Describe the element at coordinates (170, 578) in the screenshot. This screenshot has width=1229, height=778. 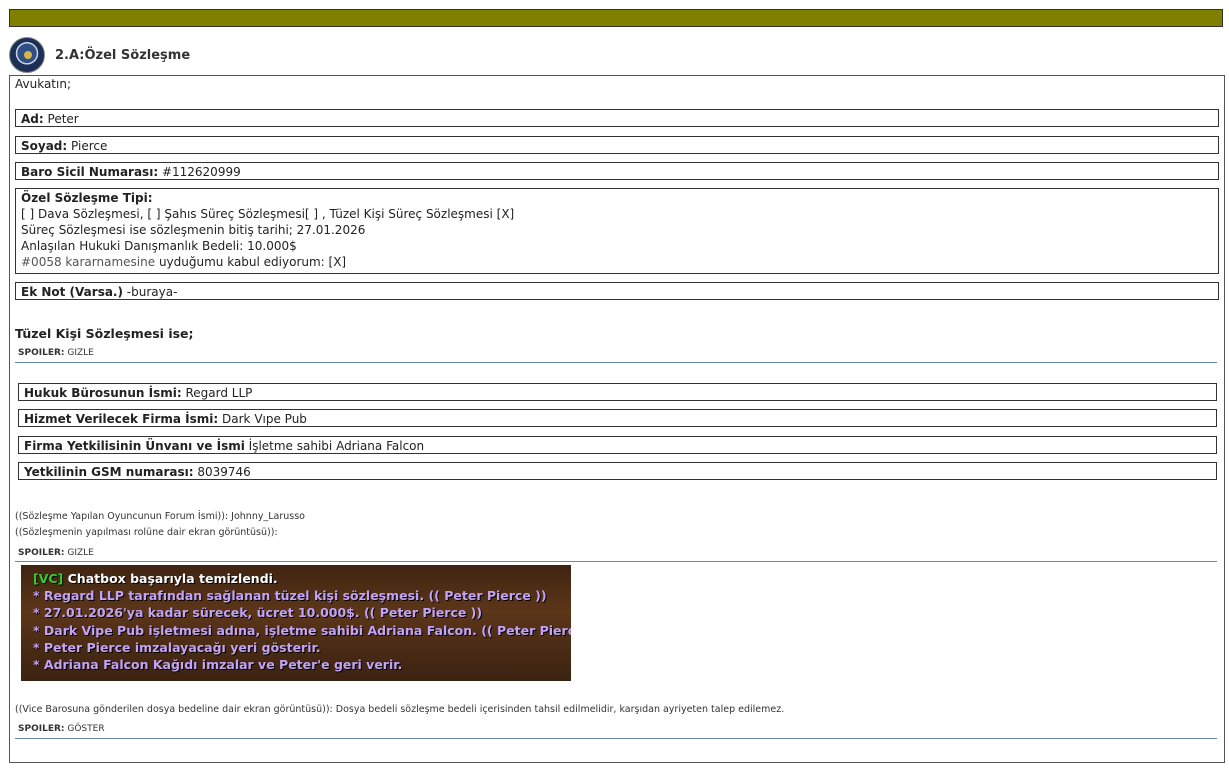
I see `chat-text: Chatbox başarıyla temizlendi.` at that location.